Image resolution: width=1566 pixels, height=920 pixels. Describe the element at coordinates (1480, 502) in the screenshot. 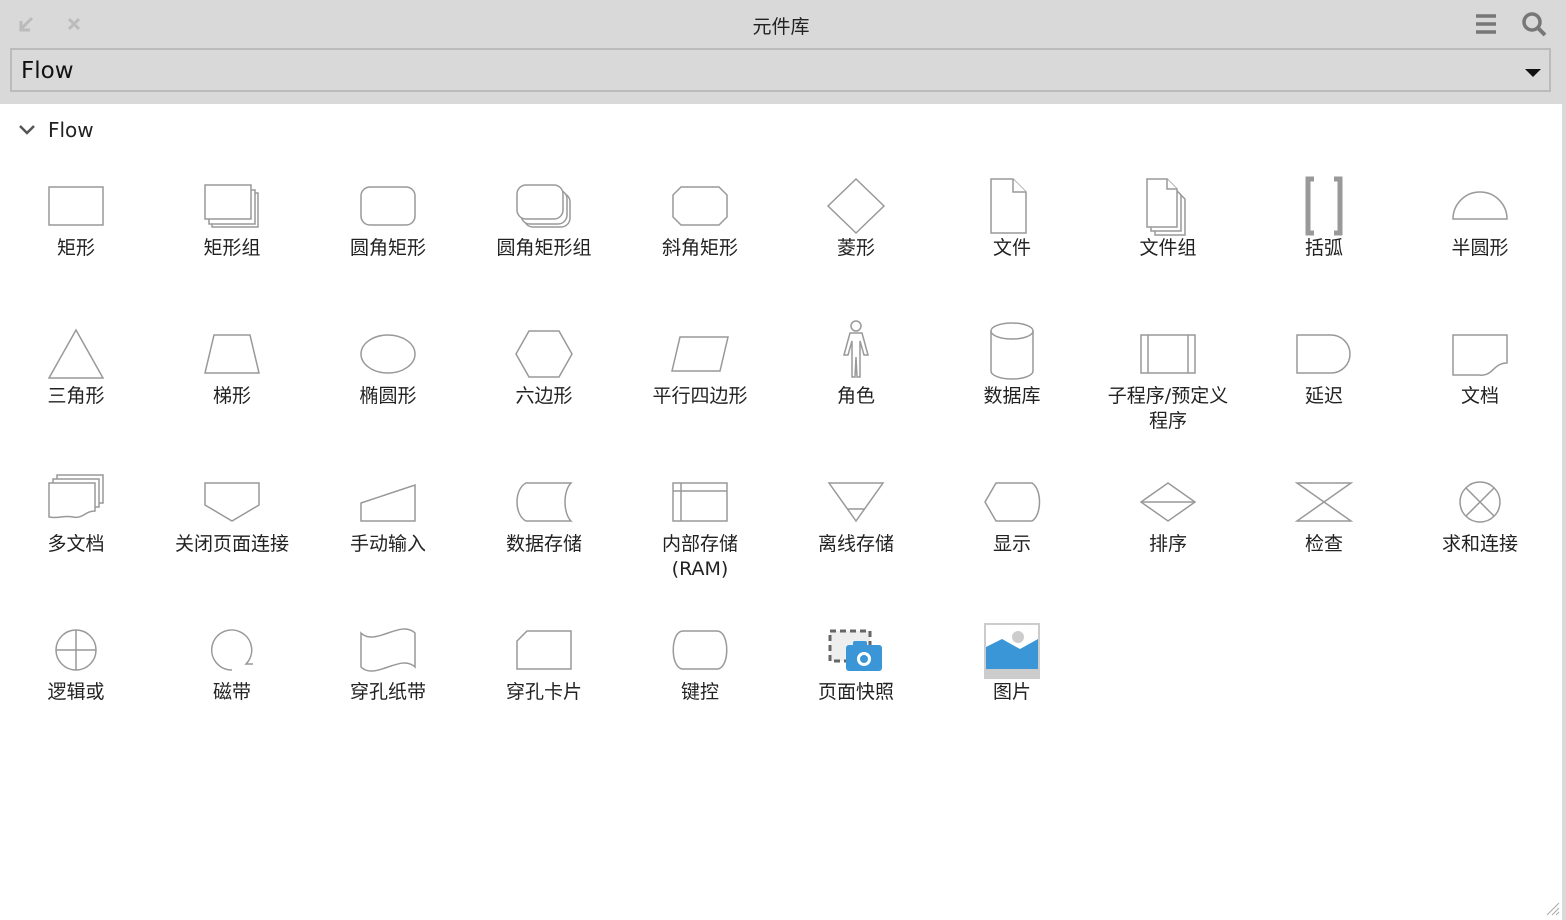

I see `sumjunction-icon` at that location.